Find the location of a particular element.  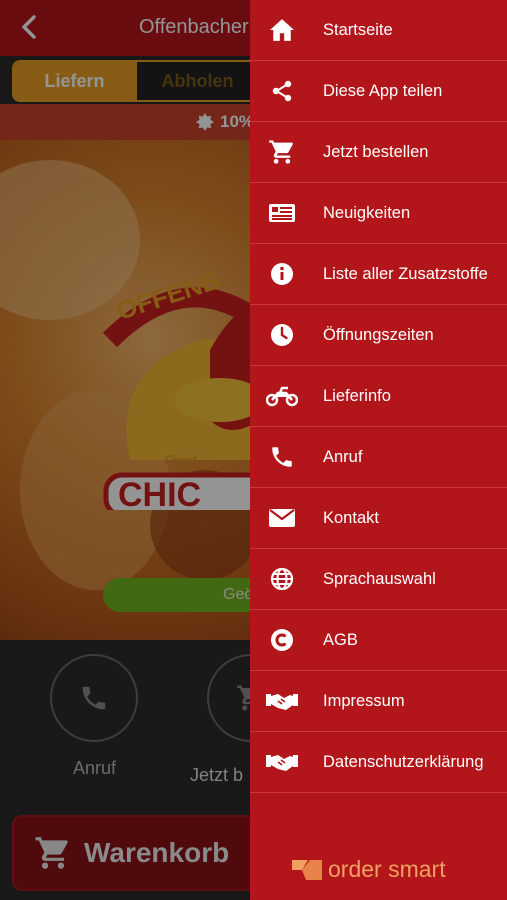

menu-item-news: Neuigkeiten is located at coordinates (378, 213).